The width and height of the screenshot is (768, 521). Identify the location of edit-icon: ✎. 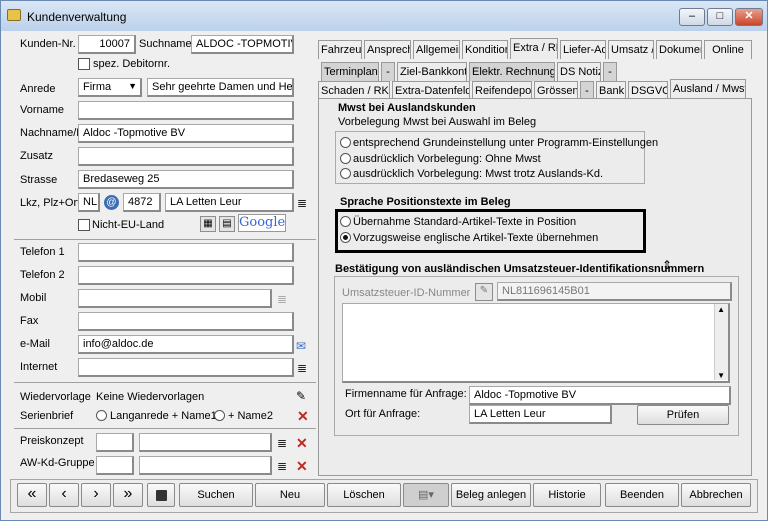
(301, 396).